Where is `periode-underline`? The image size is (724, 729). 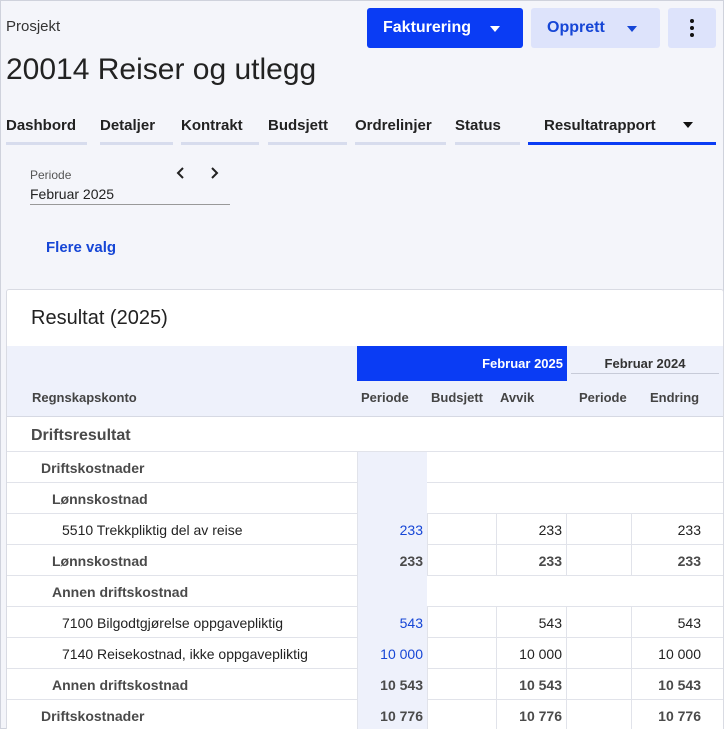
periode-underline is located at coordinates (130, 204).